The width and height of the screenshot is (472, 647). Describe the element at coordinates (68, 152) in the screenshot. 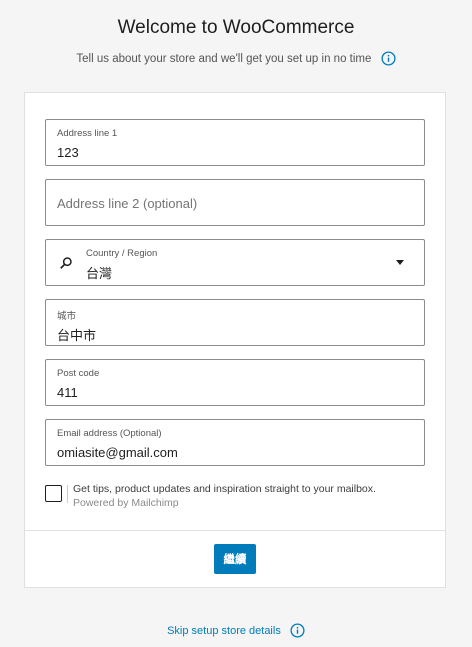

I see `address-line-1-value: 123` at that location.